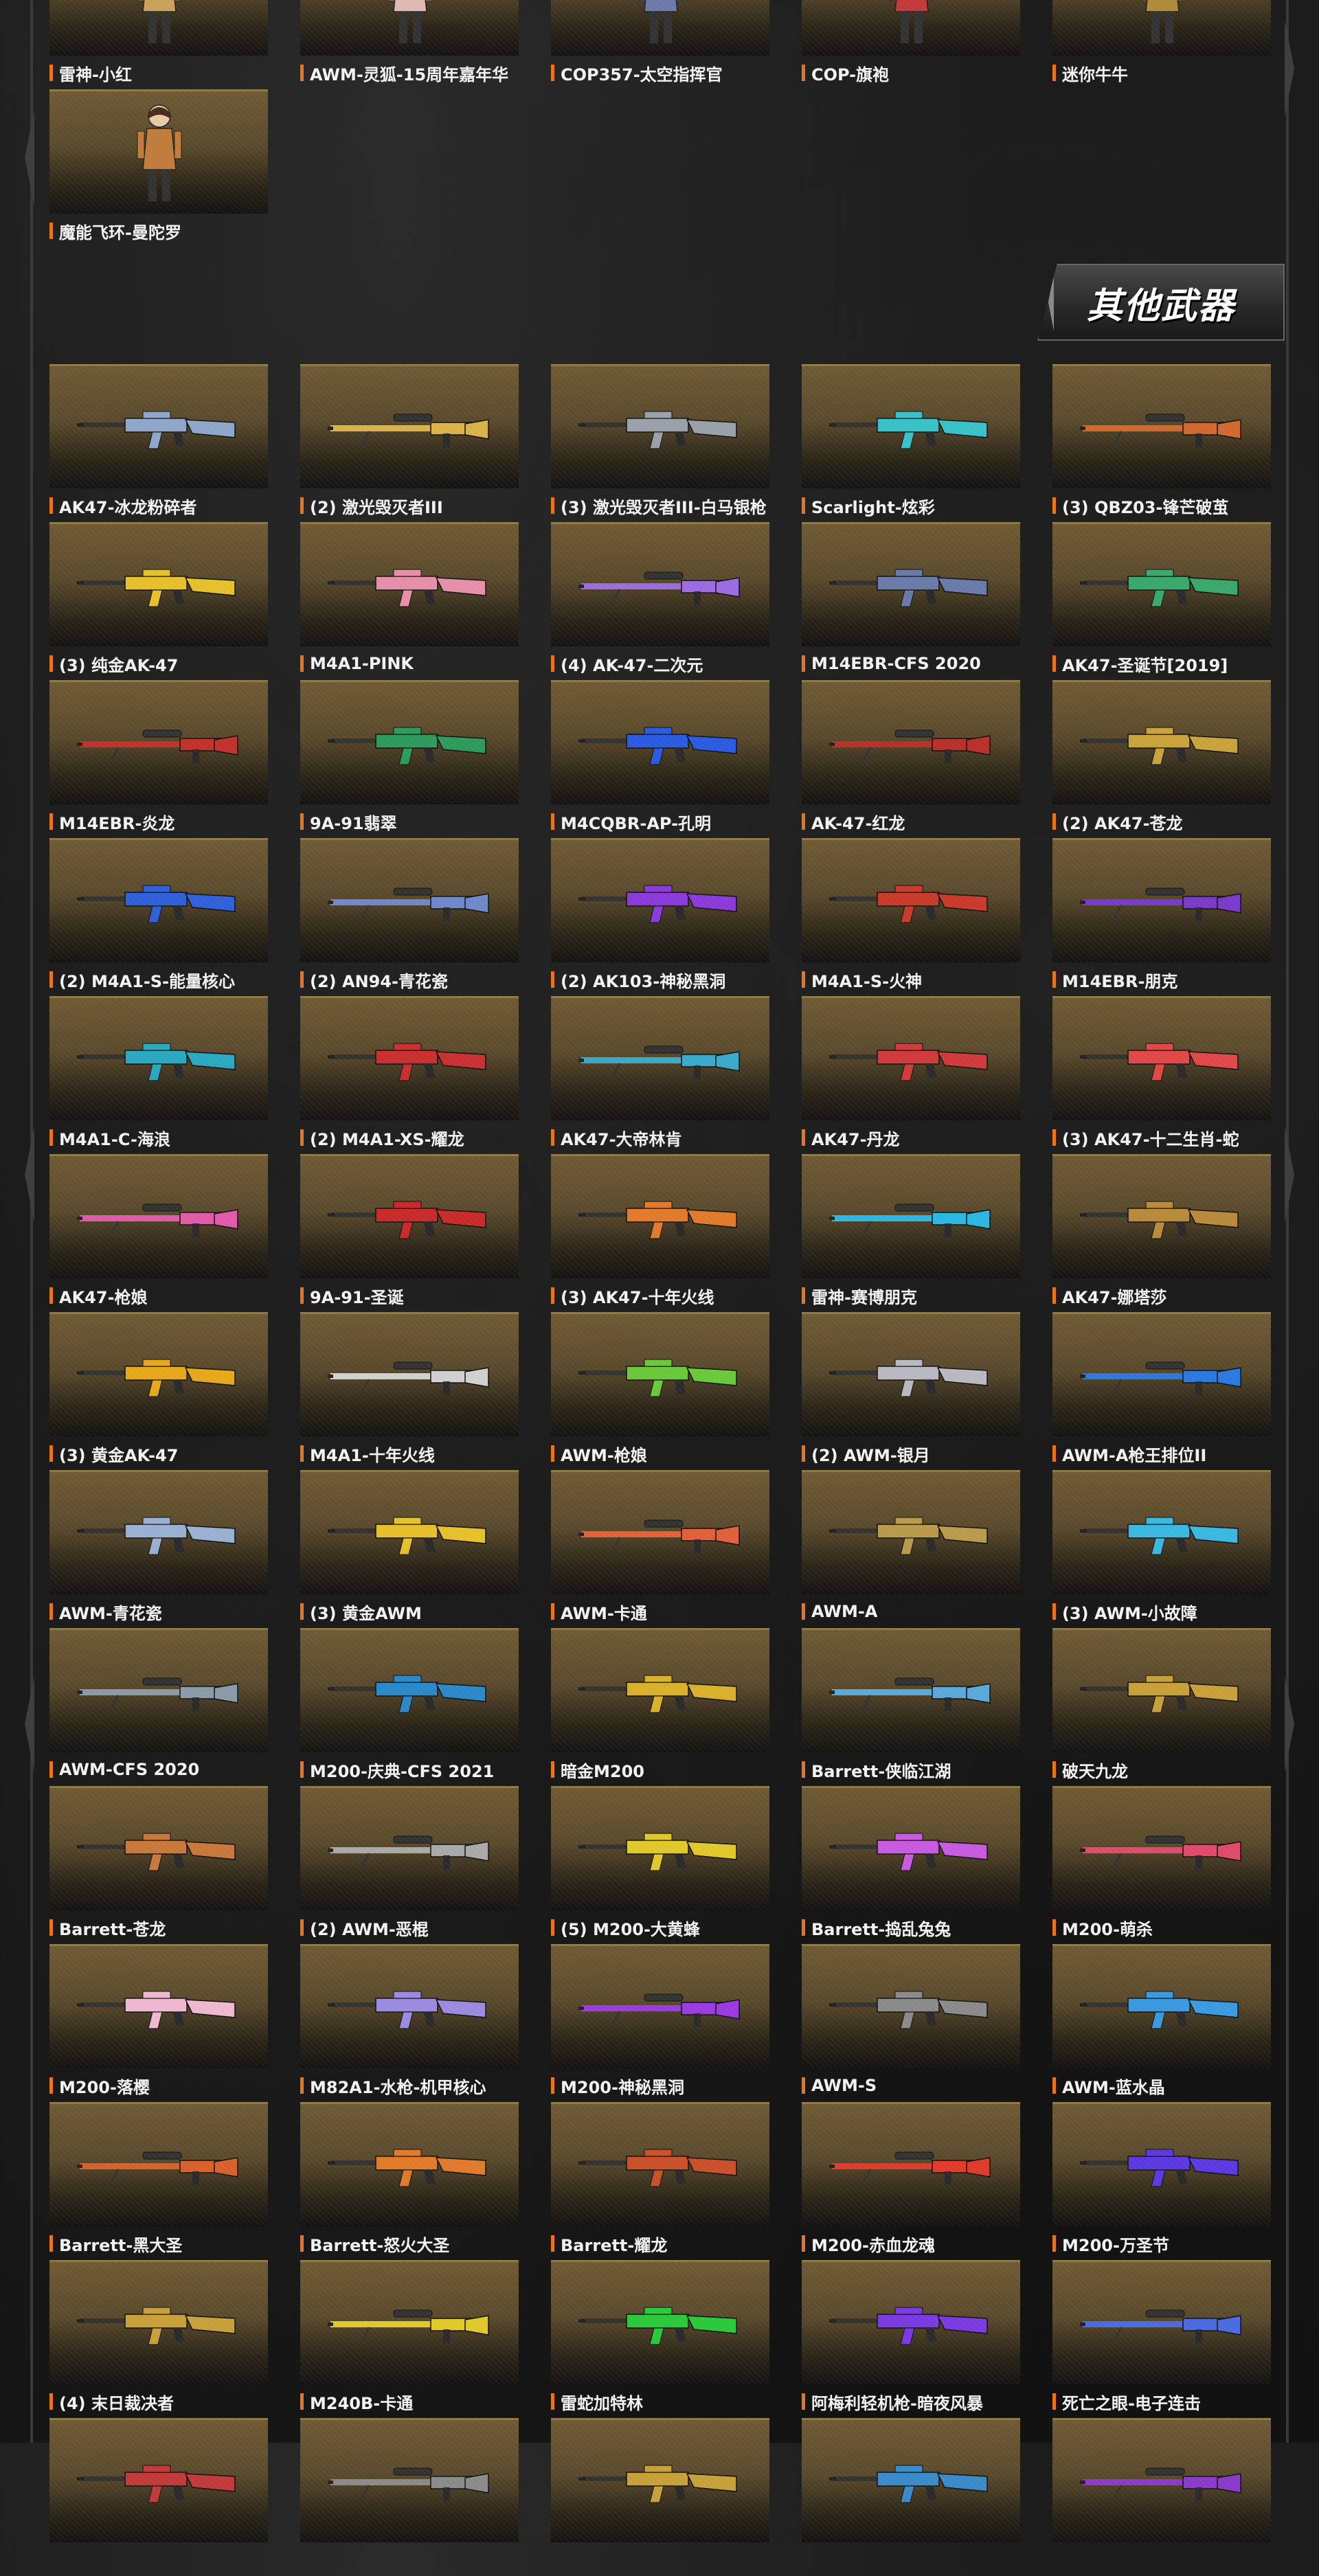 The width and height of the screenshot is (1319, 2576). Describe the element at coordinates (1161, 1865) in the screenshot. I see `weapon-card: M200-萌杀` at that location.